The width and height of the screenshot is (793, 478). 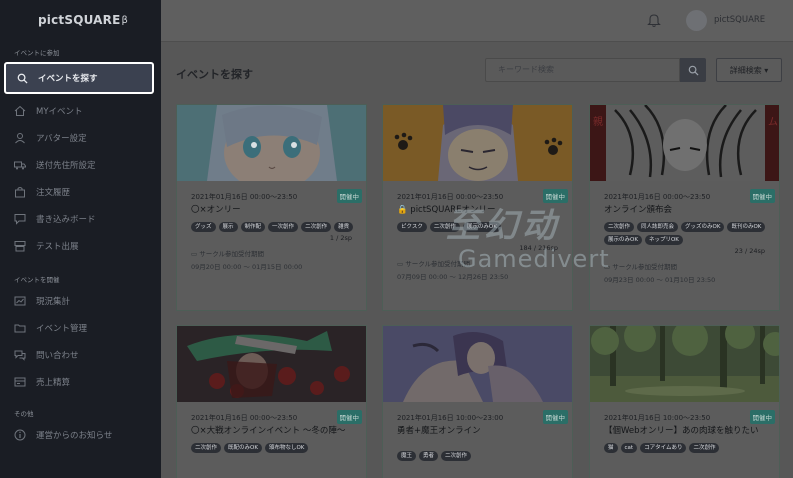 What do you see at coordinates (703, 227) in the screenshot?
I see `tag: グッズのみOK` at bounding box center [703, 227].